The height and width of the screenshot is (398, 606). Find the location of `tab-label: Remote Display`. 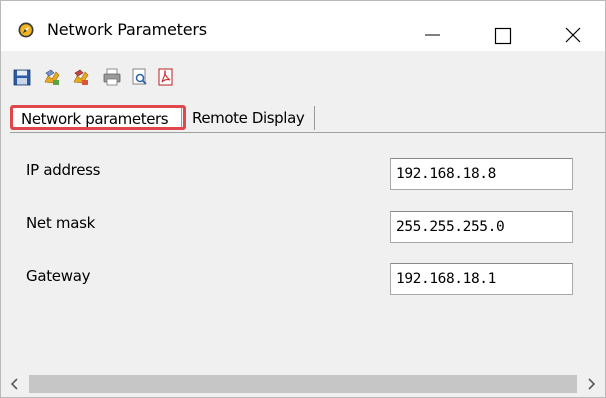

tab-label: Remote Display is located at coordinates (248, 118).